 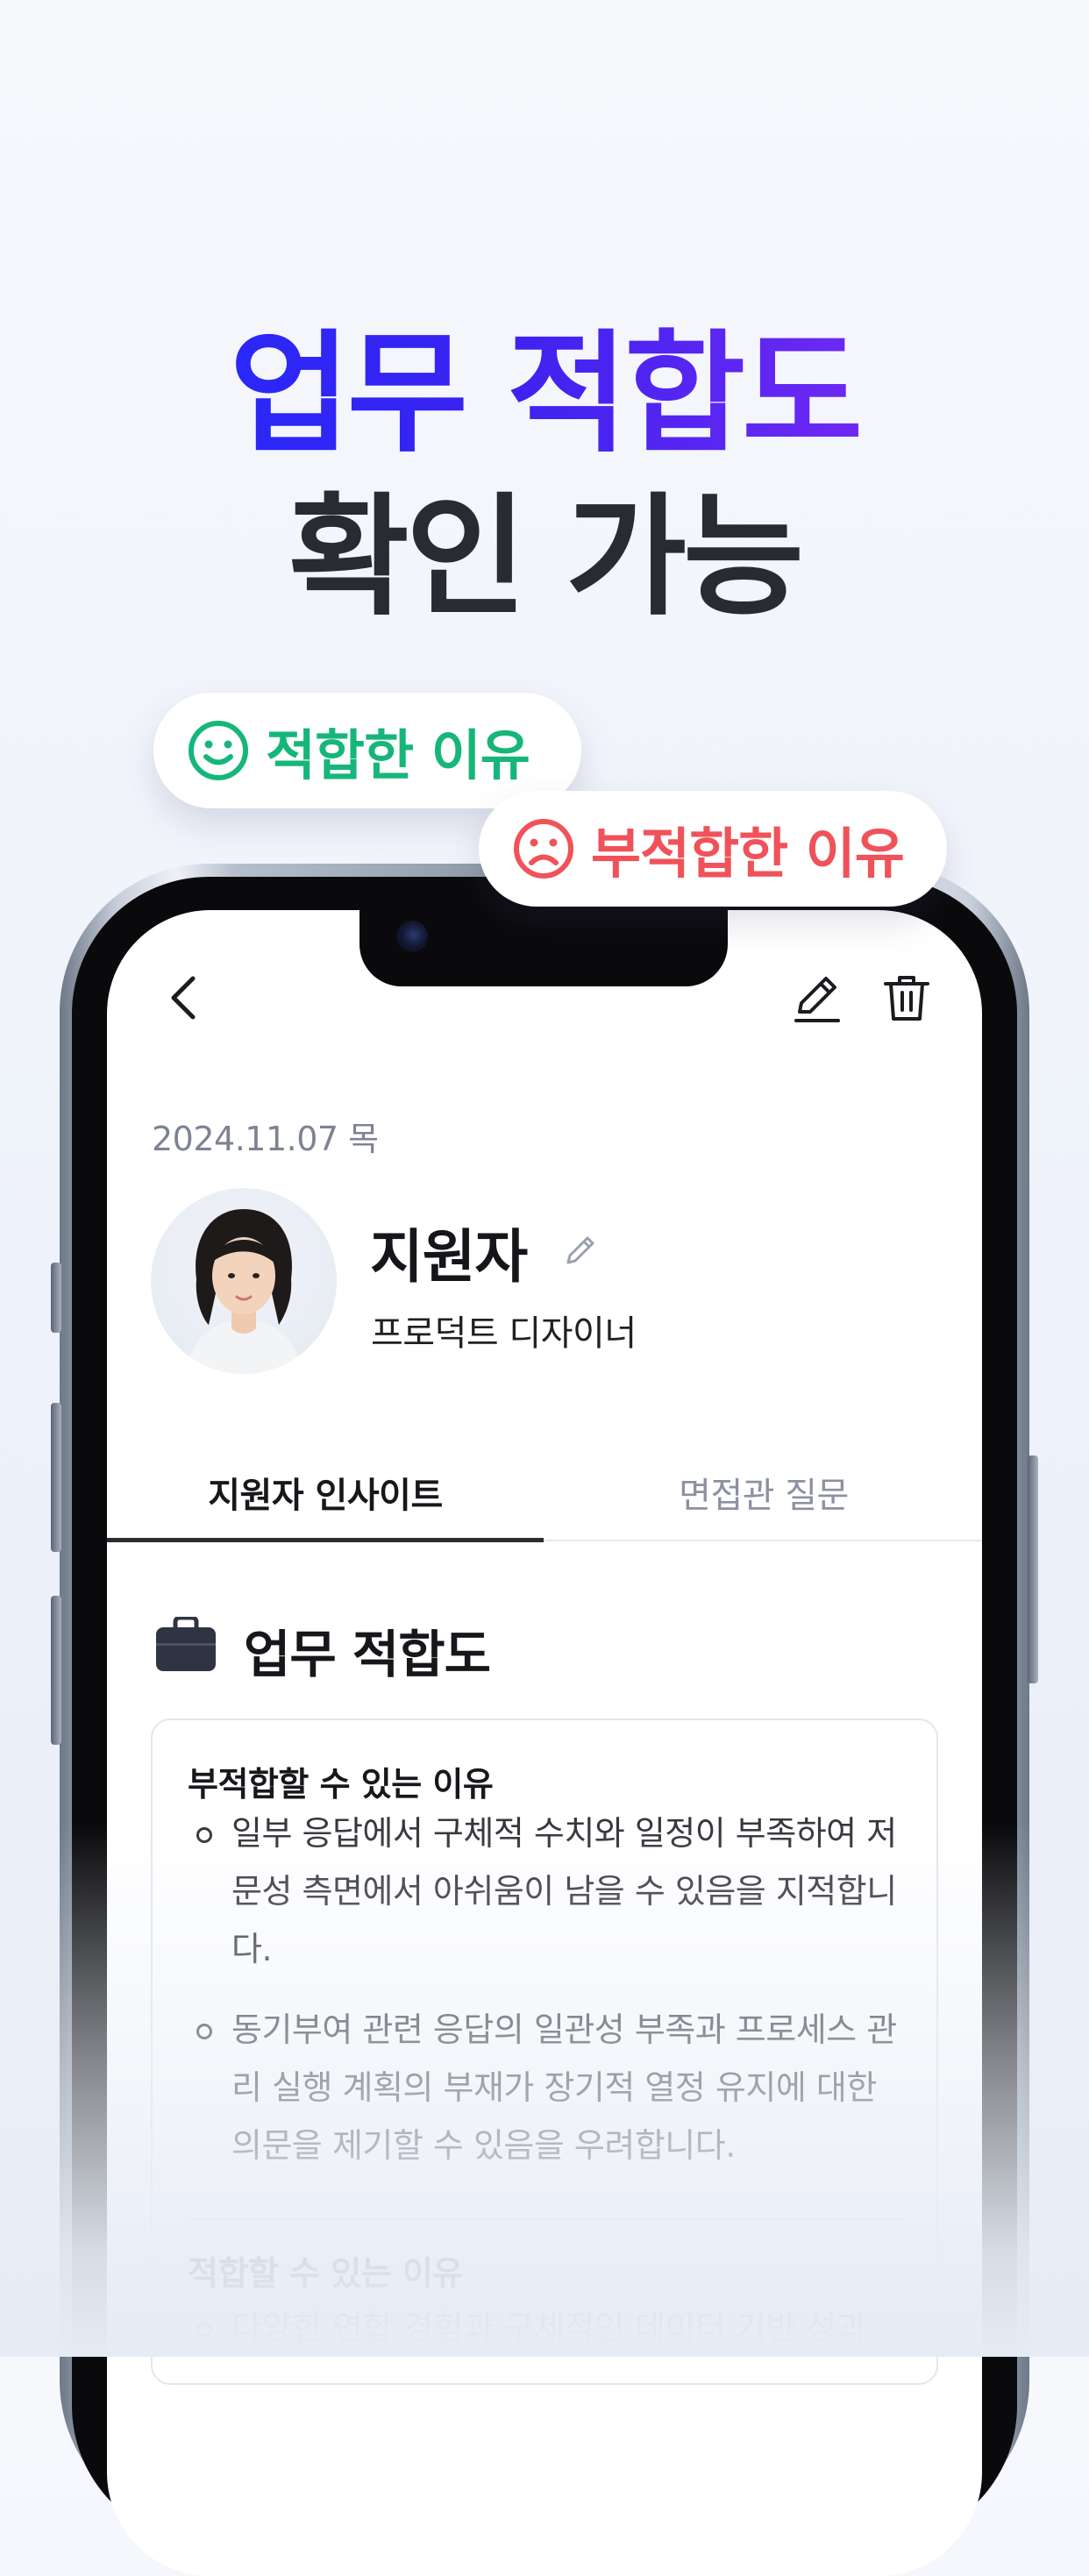 I want to click on tab-bar: 지원자 인사이트 면접관 질문, so click(x=544, y=1494).